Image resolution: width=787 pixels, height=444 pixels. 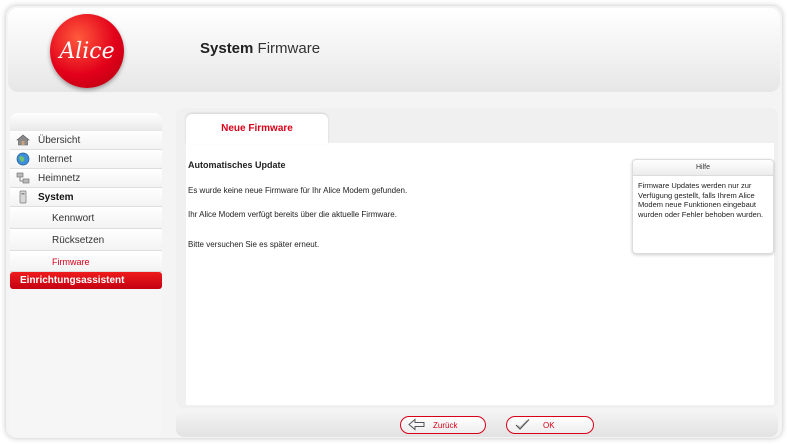 I want to click on sidebar-item-label: Heimnetz, so click(x=59, y=178).